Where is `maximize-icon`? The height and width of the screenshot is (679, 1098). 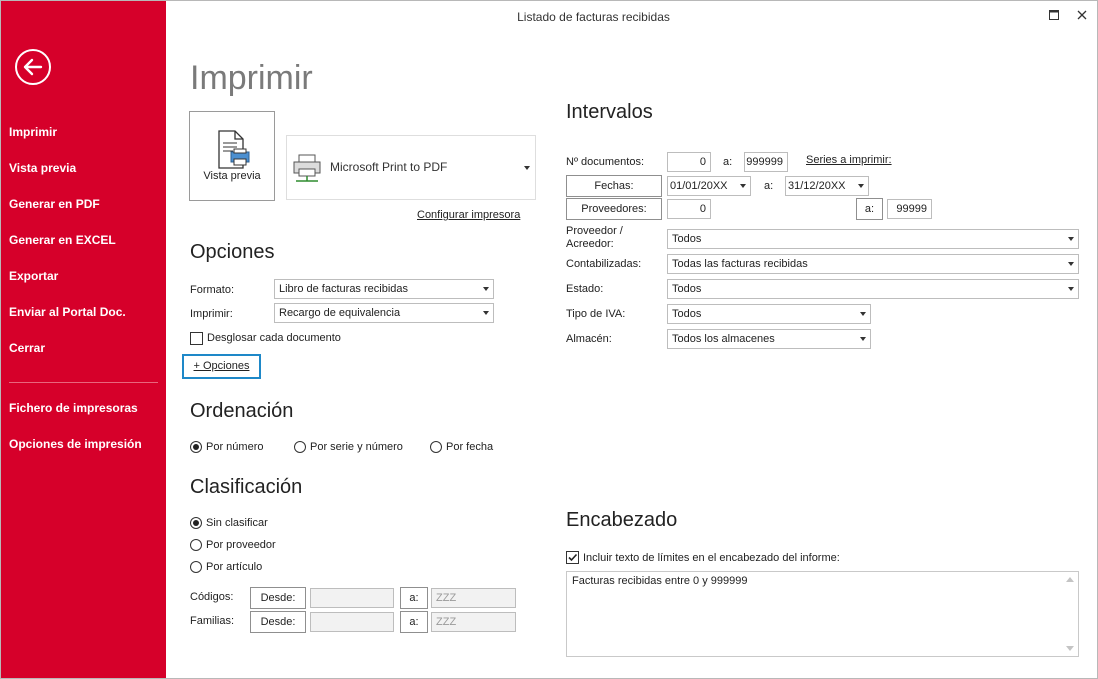
maximize-icon is located at coordinates (1054, 15).